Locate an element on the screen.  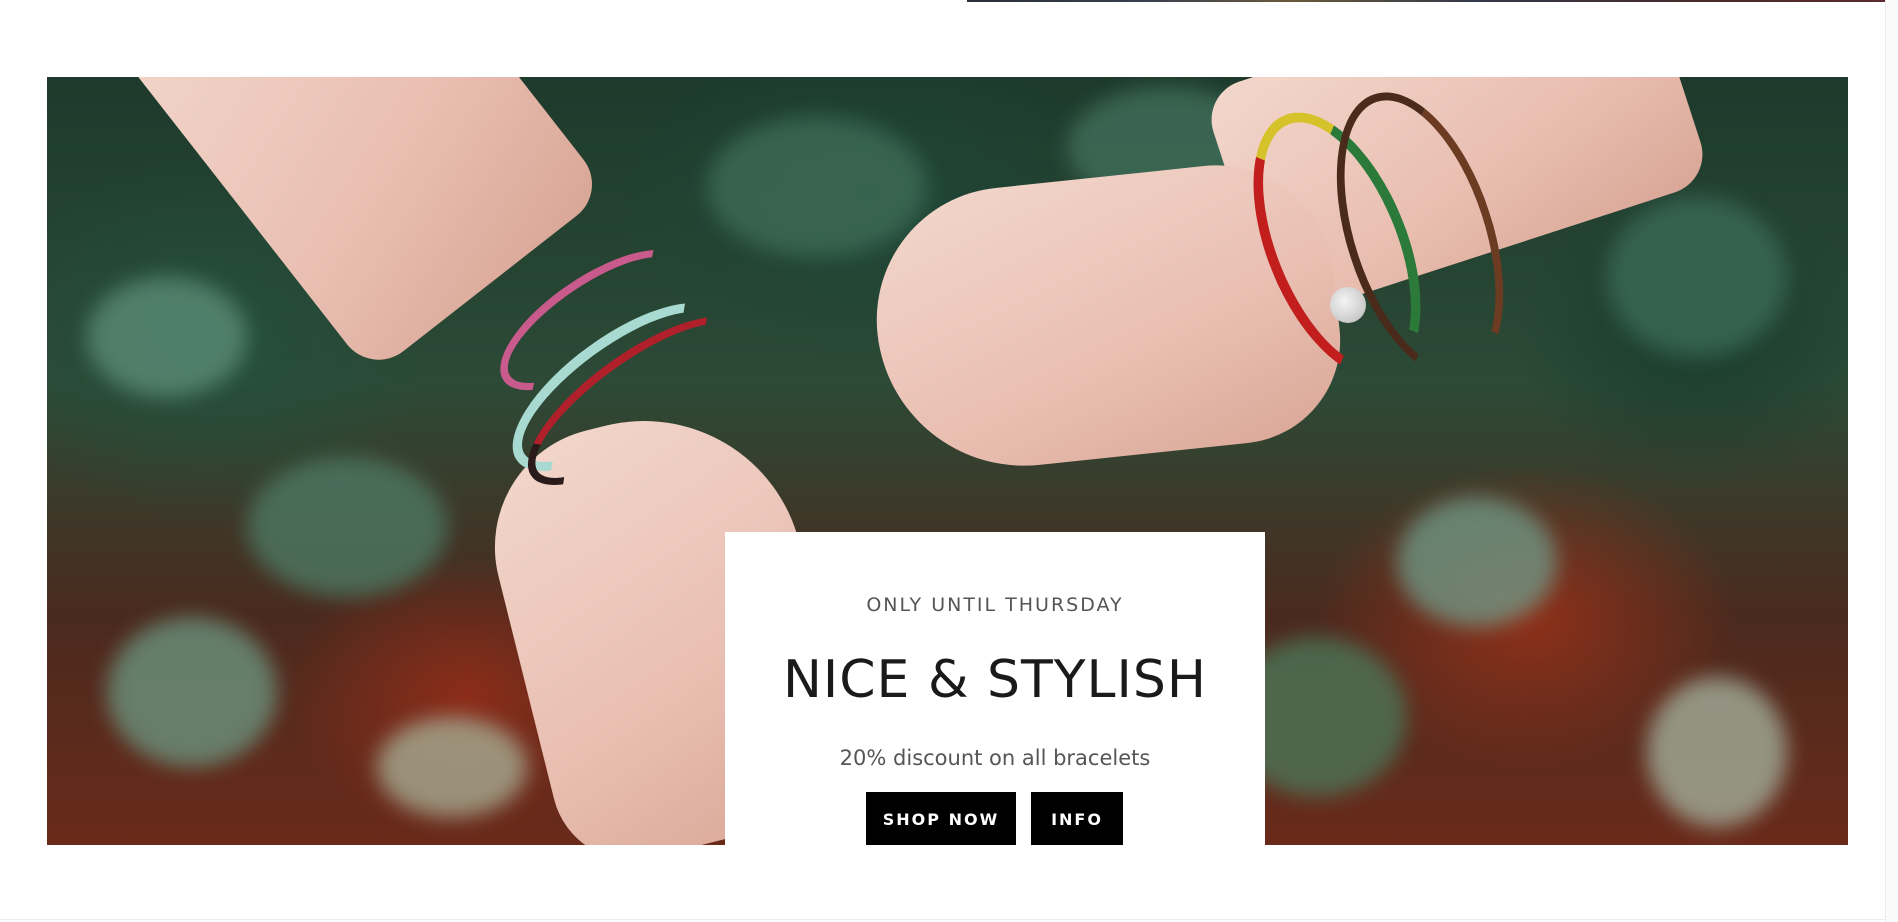
silver-charm is located at coordinates (1348, 305).